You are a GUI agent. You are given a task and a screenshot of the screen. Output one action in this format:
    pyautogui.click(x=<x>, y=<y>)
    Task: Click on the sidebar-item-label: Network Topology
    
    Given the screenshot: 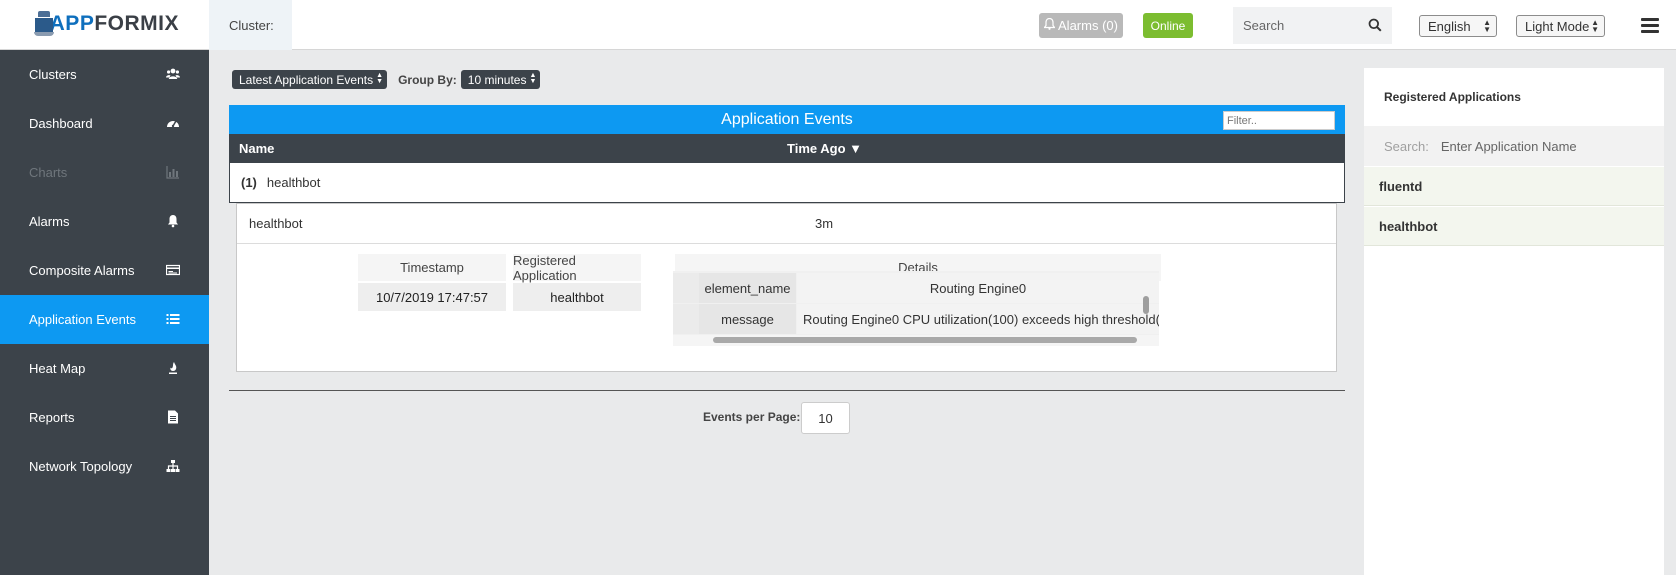 What is the action you would take?
    pyautogui.click(x=81, y=466)
    